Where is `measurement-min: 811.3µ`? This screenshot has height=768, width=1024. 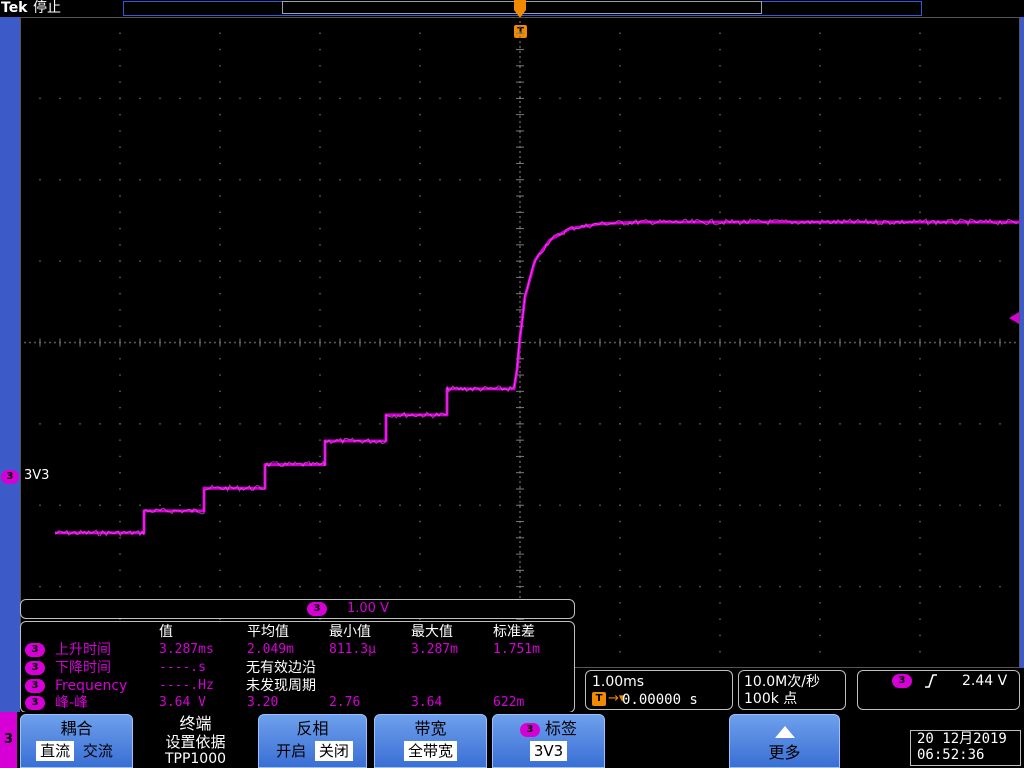 measurement-min: 811.3µ is located at coordinates (352, 649).